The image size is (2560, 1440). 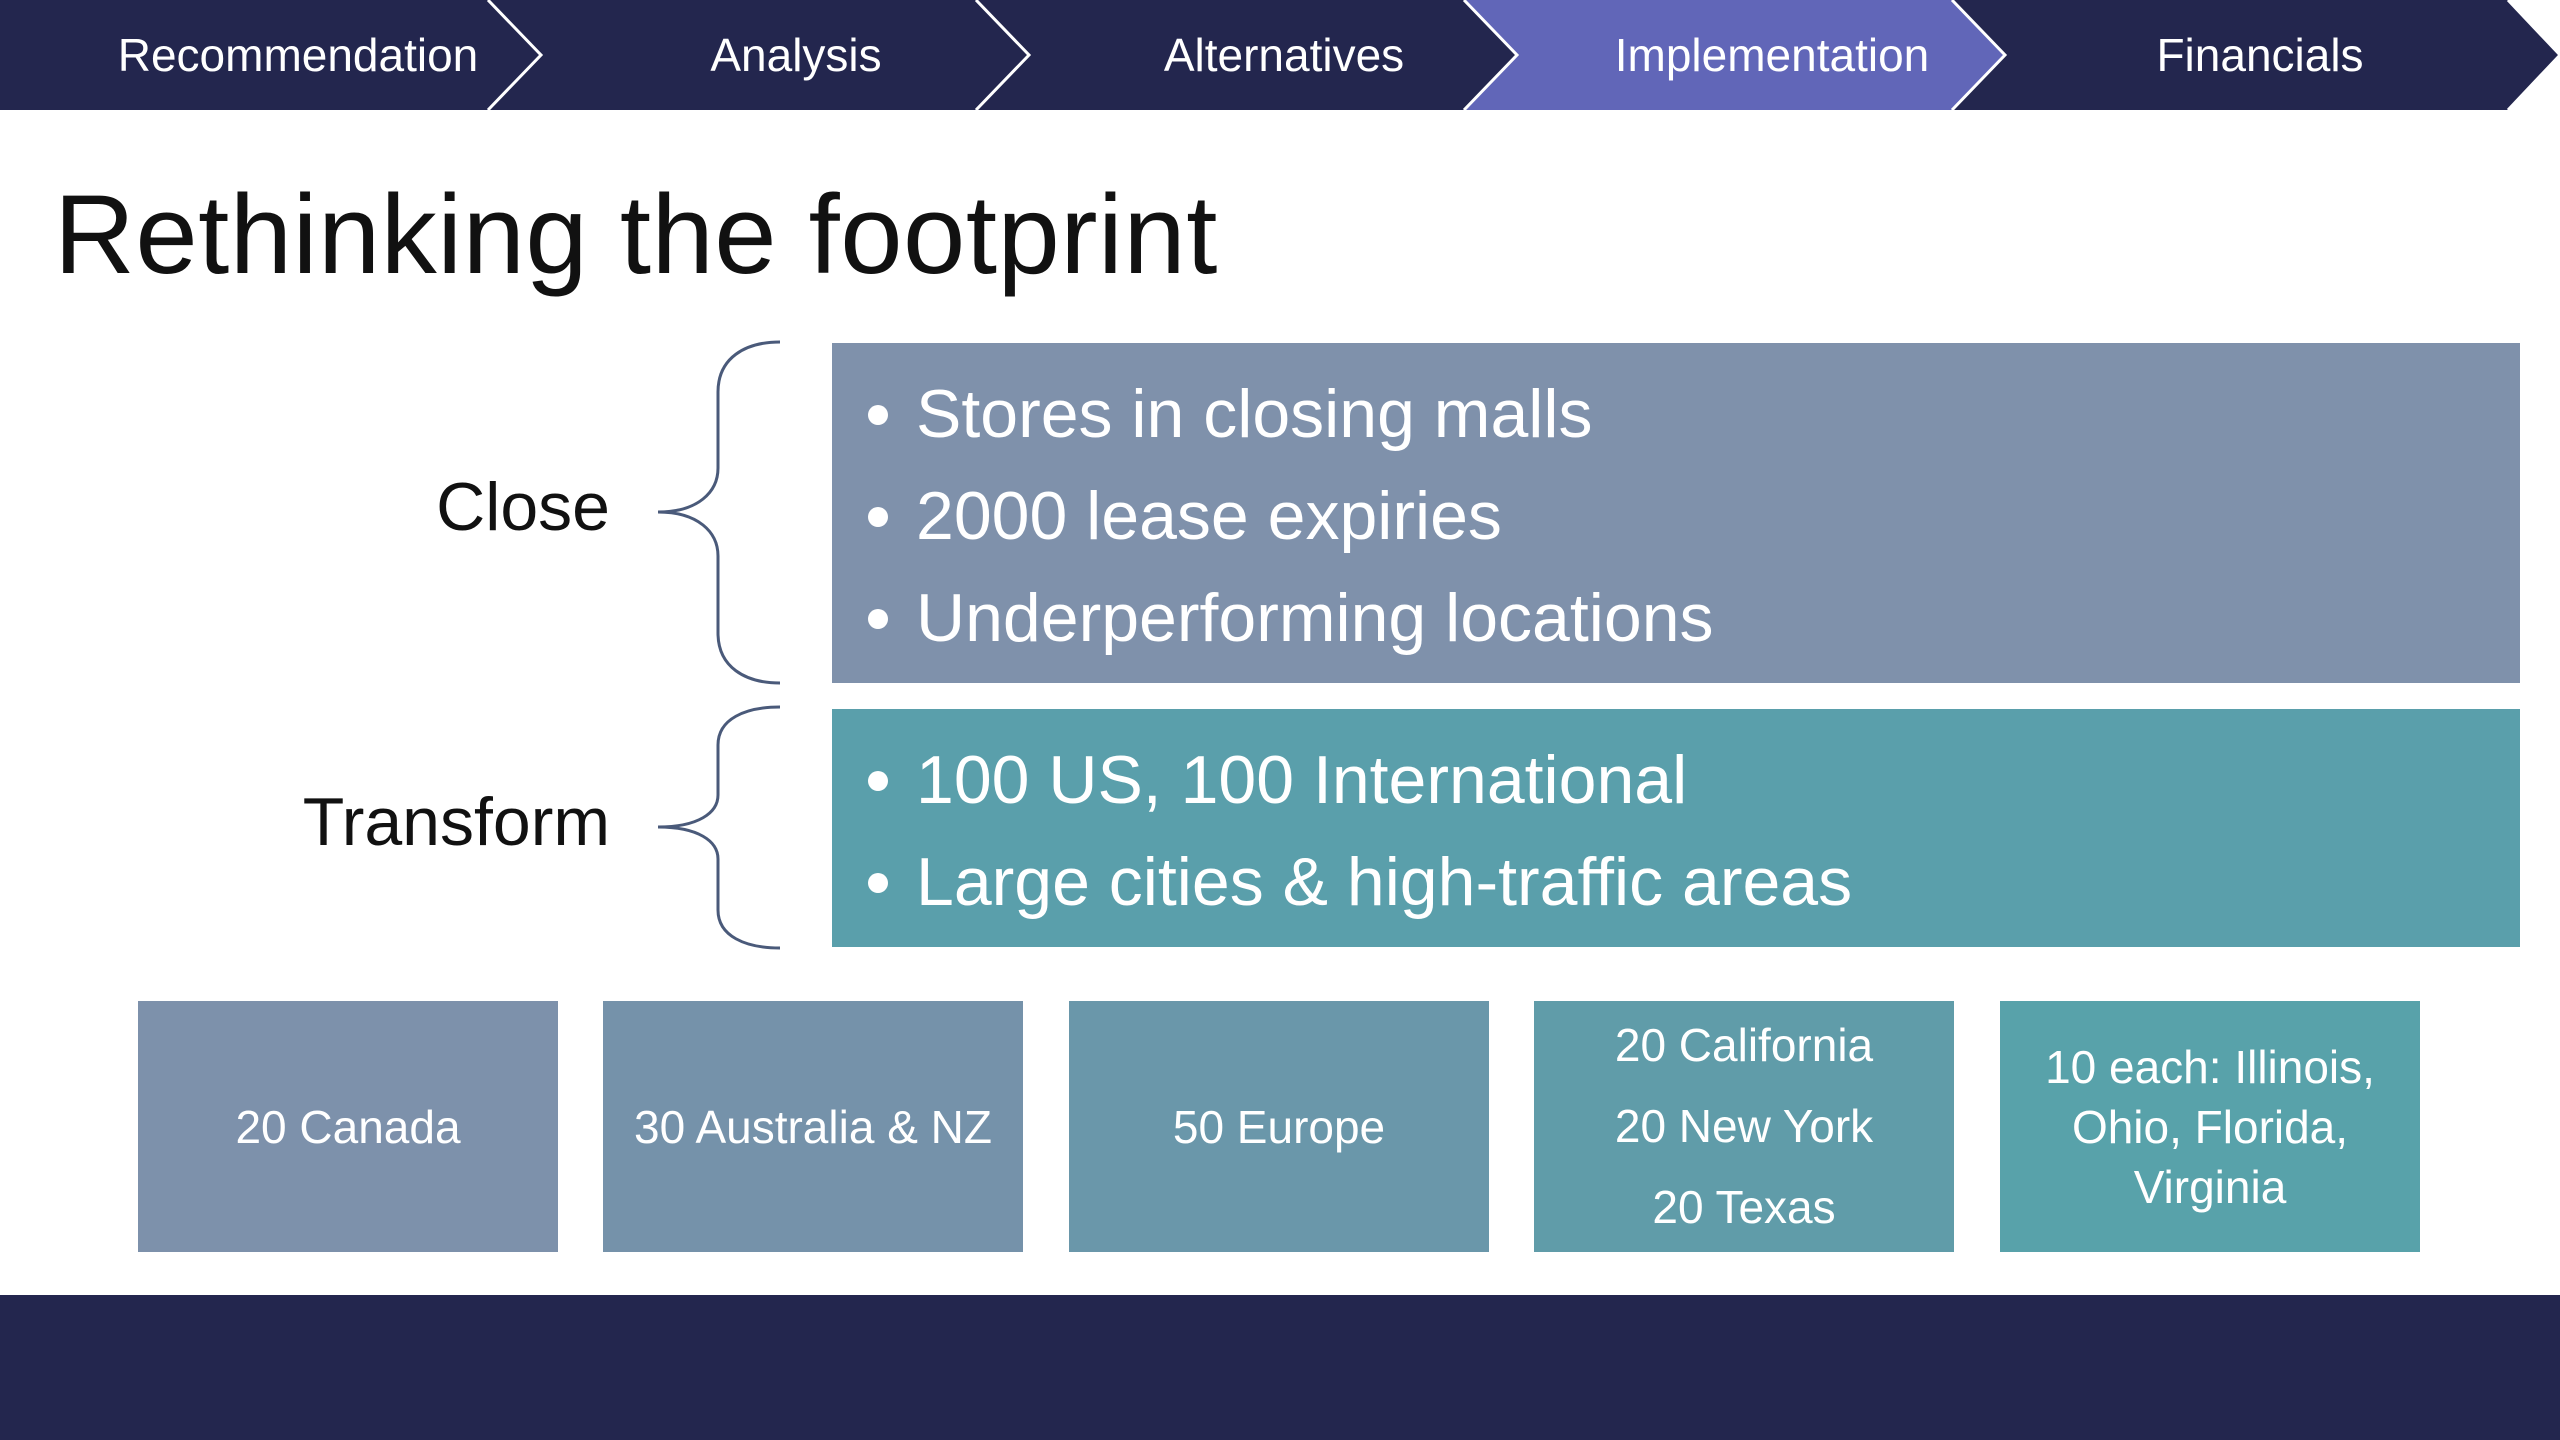 What do you see at coordinates (1284, 55) in the screenshot?
I see `tab-alternatives: Alternatives` at bounding box center [1284, 55].